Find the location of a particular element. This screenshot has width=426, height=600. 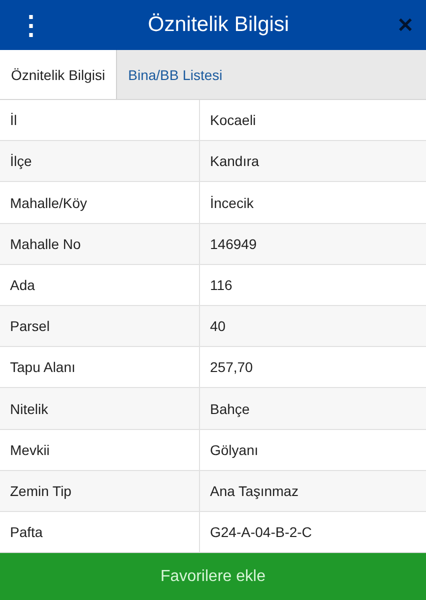

tab: Bina/BB Listesi is located at coordinates (175, 75).